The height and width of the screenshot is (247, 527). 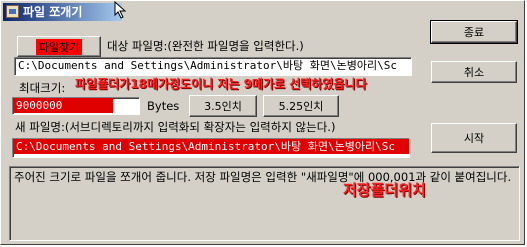 I want to click on floppy-525-button: 5.25인치, so click(x=301, y=106).